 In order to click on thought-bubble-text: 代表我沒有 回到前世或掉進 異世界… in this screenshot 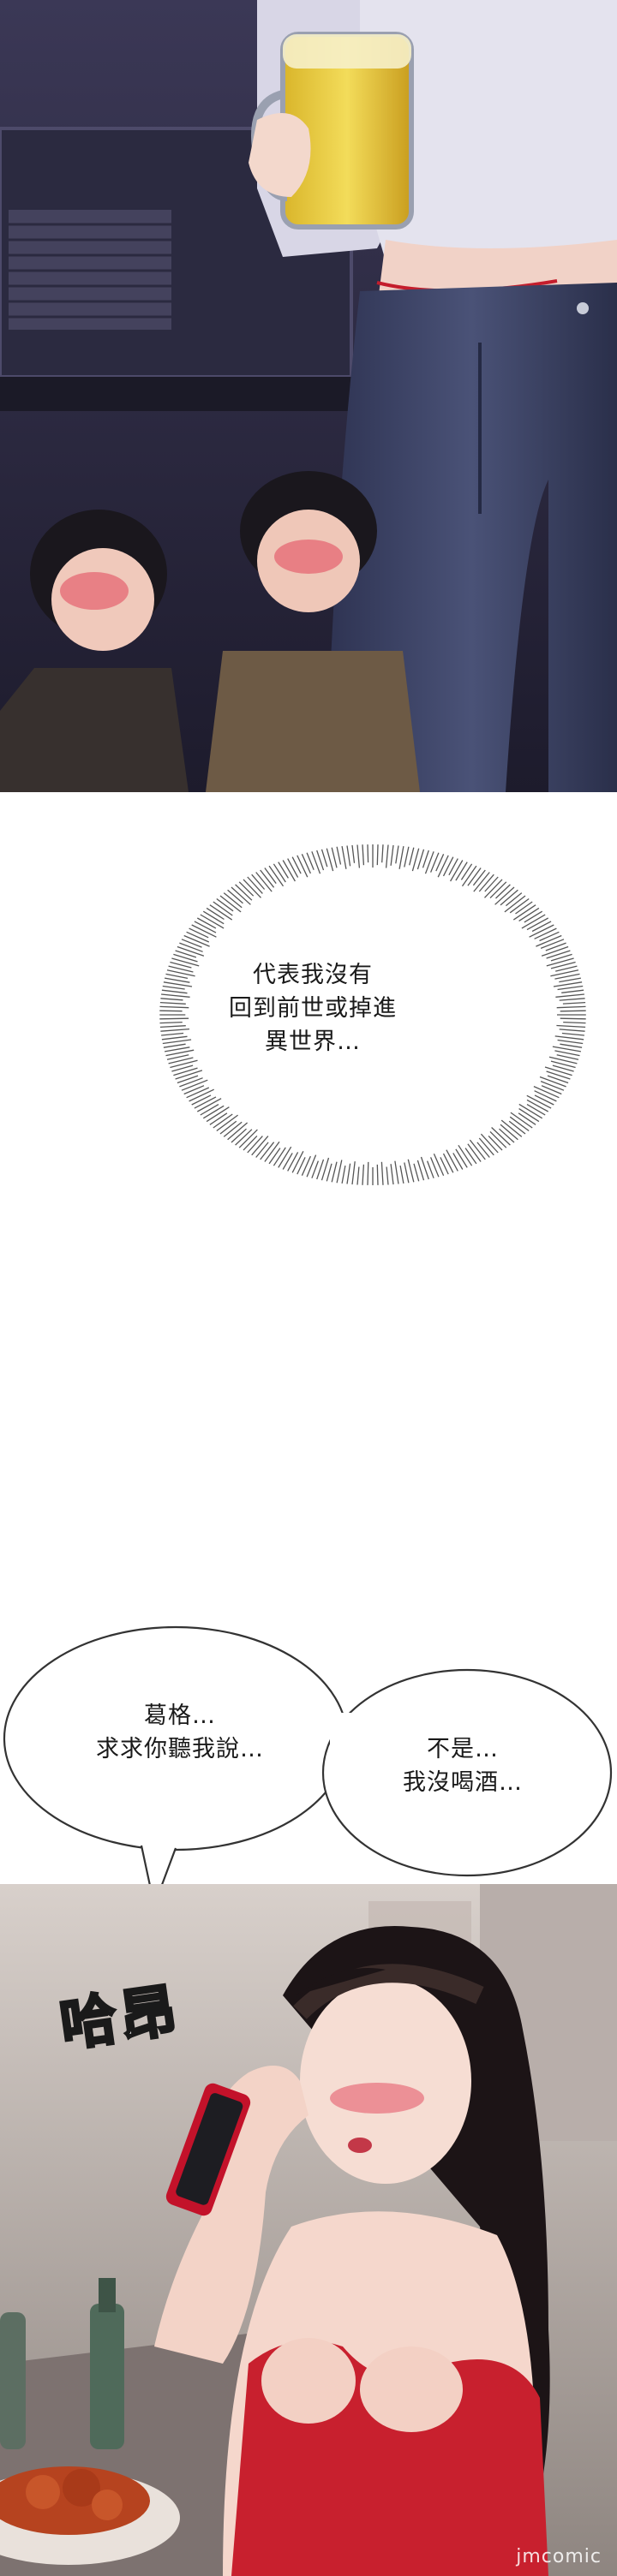, I will do `click(312, 1008)`.